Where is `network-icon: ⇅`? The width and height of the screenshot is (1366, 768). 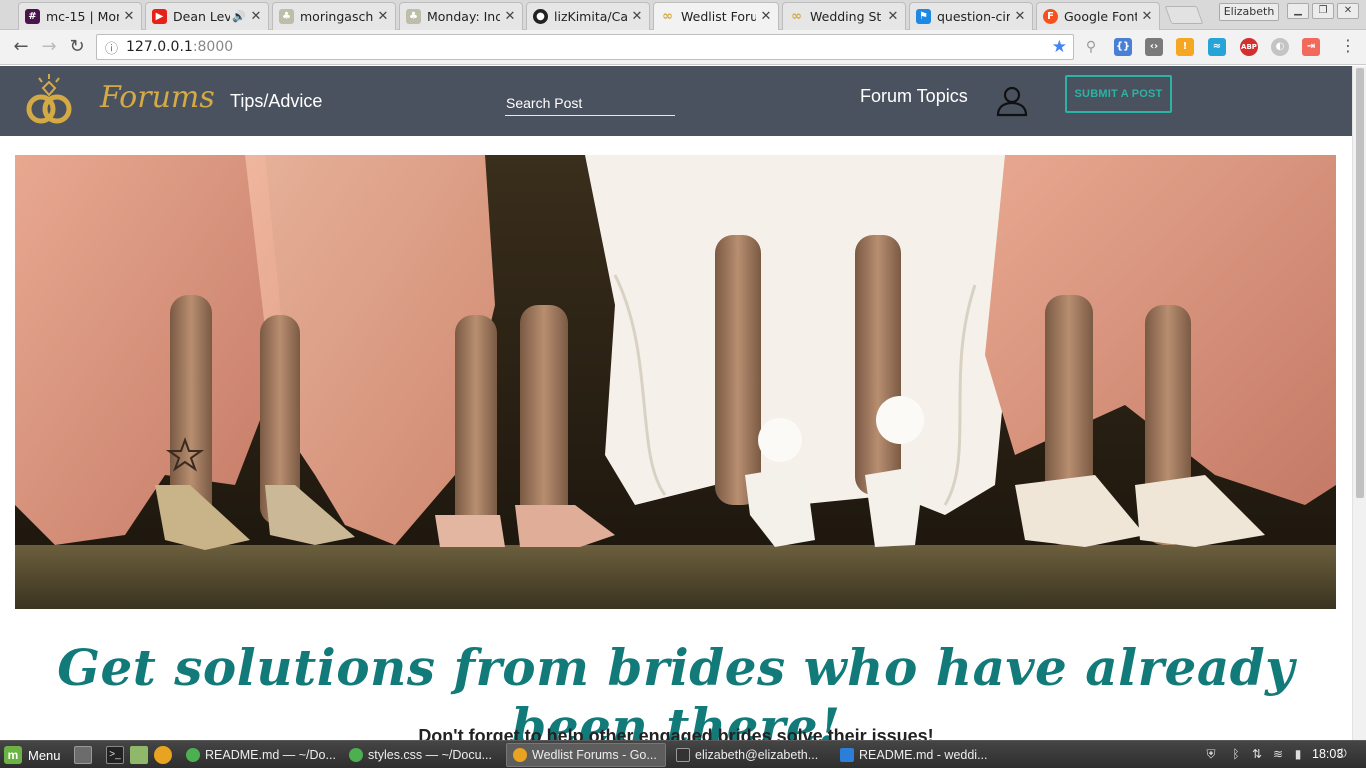 network-icon: ⇅ is located at coordinates (1257, 754).